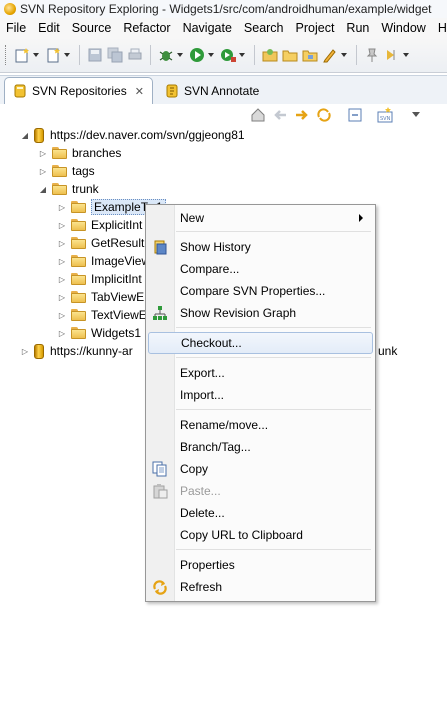 This screenshot has width=447, height=706. Describe the element at coordinates (260, 535) in the screenshot. I see `menu-item-copy-url: Copy URL to Clipboard` at that location.